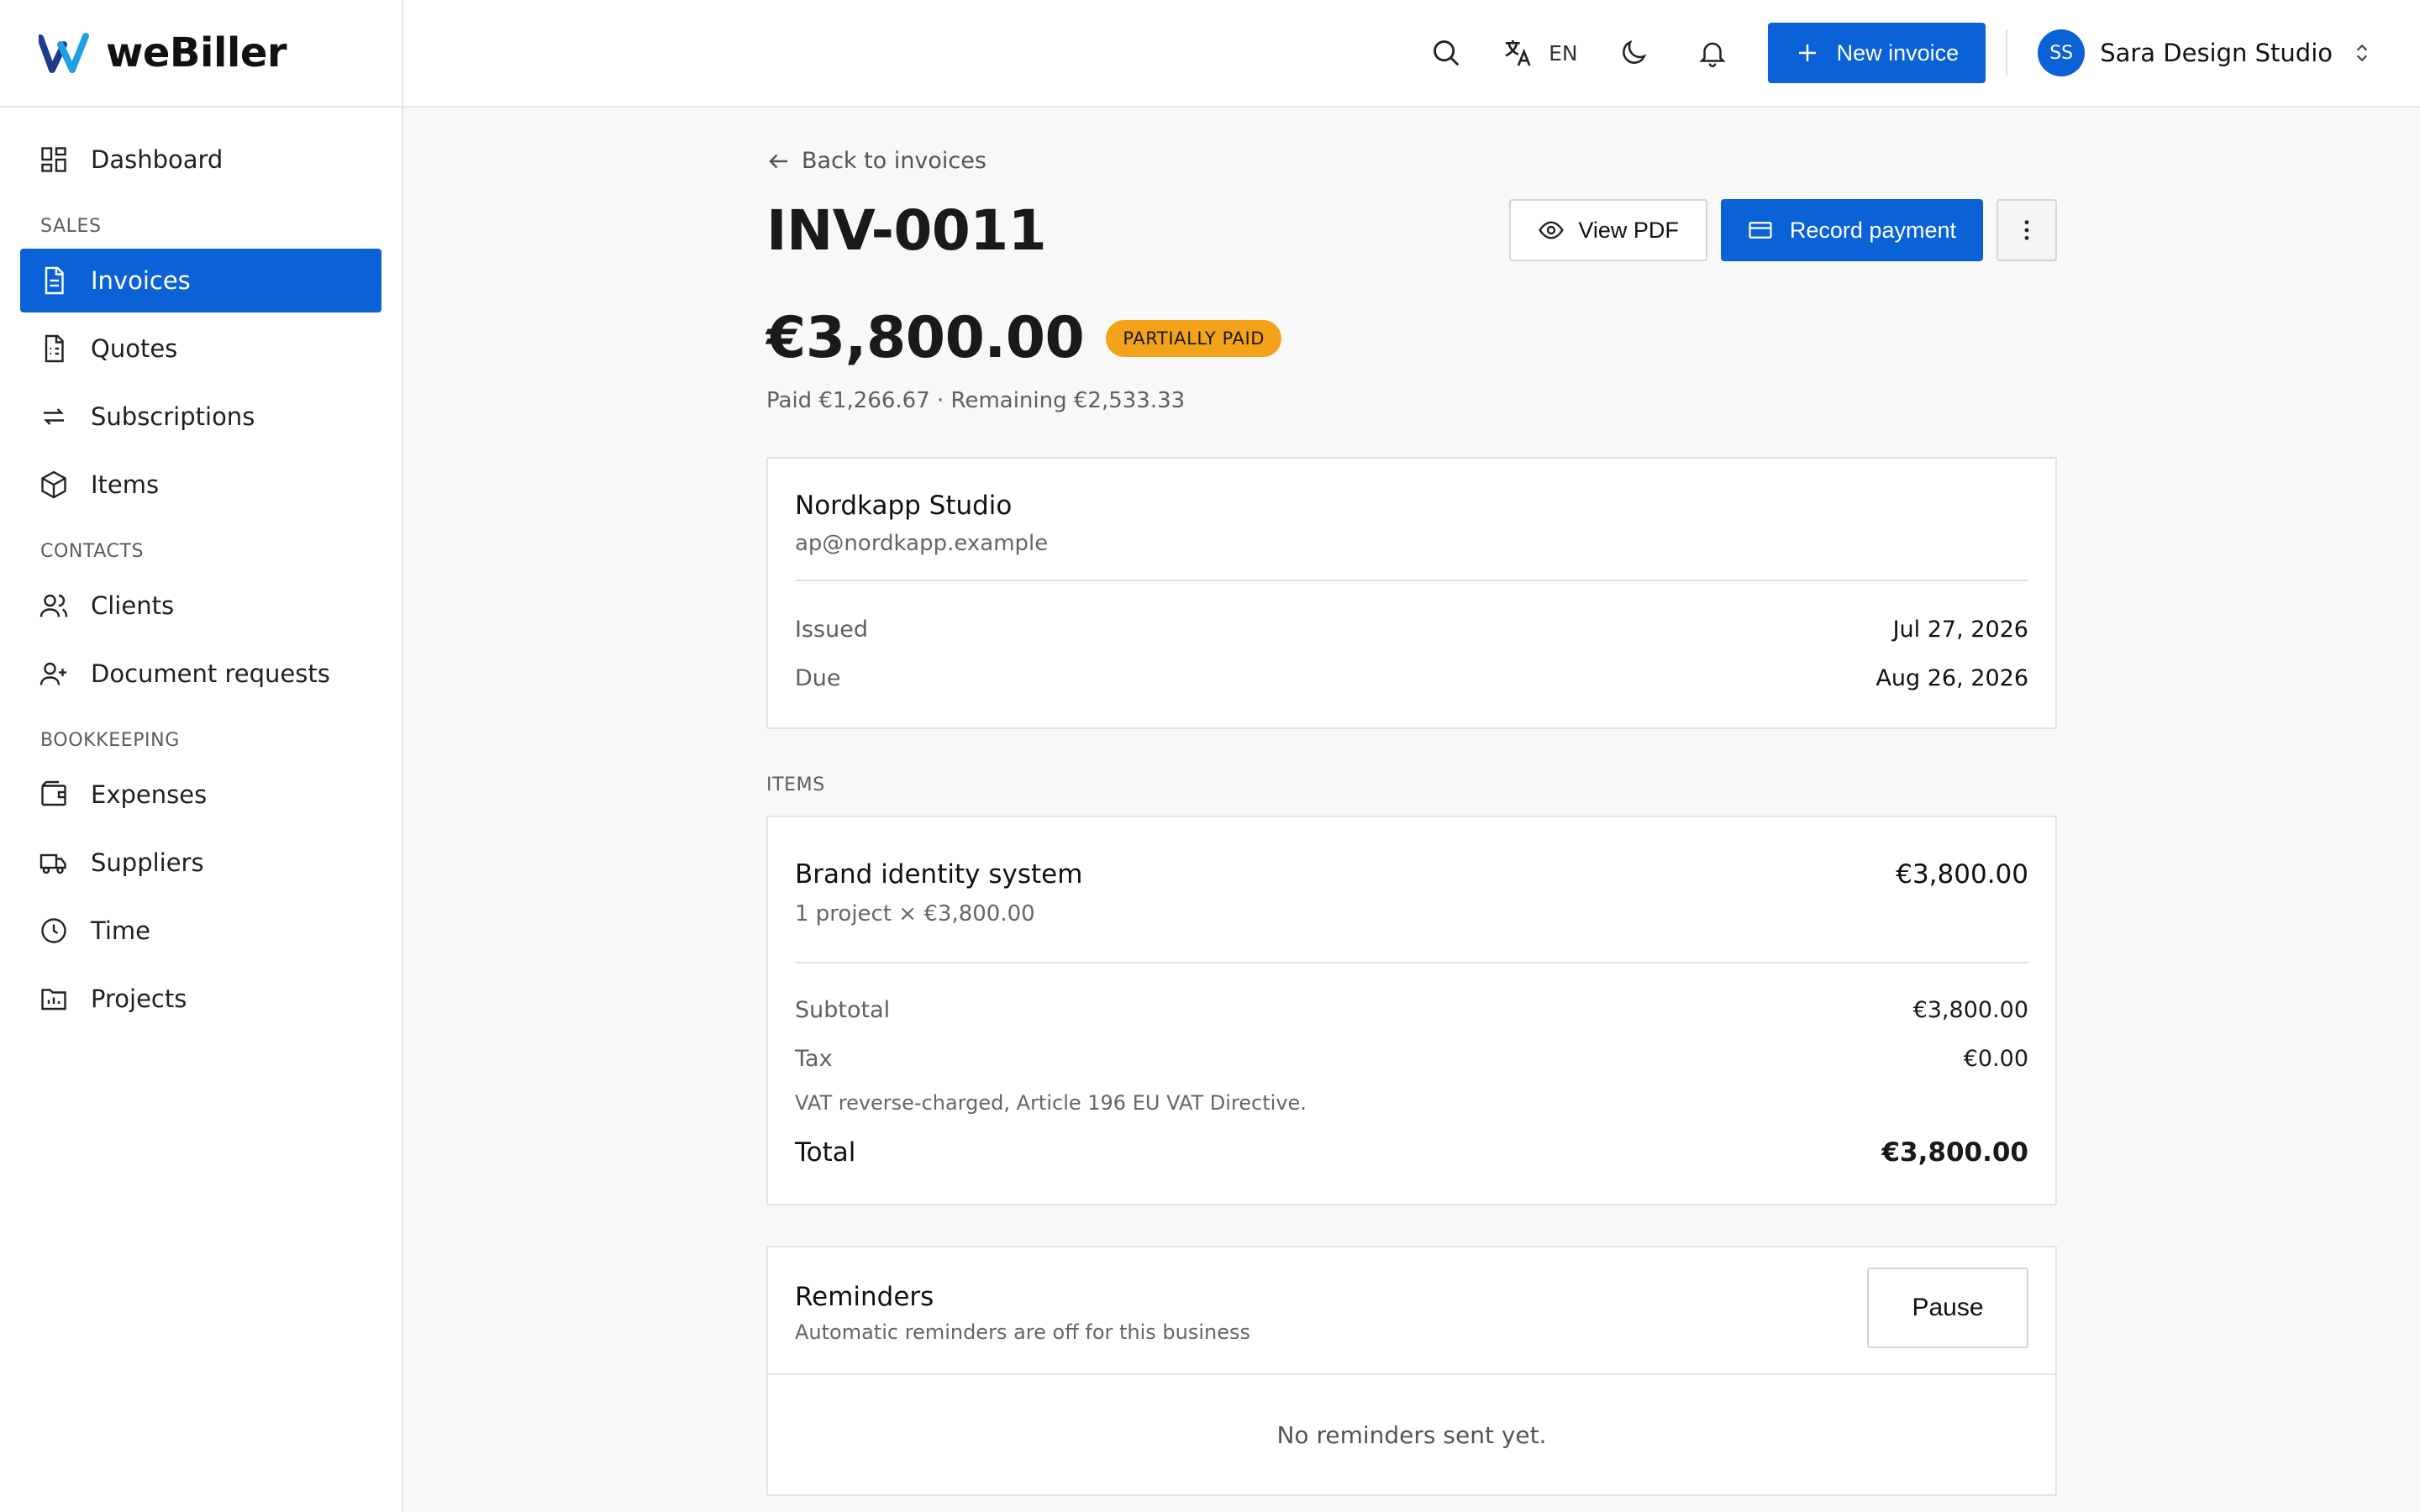 The width and height of the screenshot is (2420, 1512). Describe the element at coordinates (54, 348) in the screenshot. I see `quote-icon` at that location.